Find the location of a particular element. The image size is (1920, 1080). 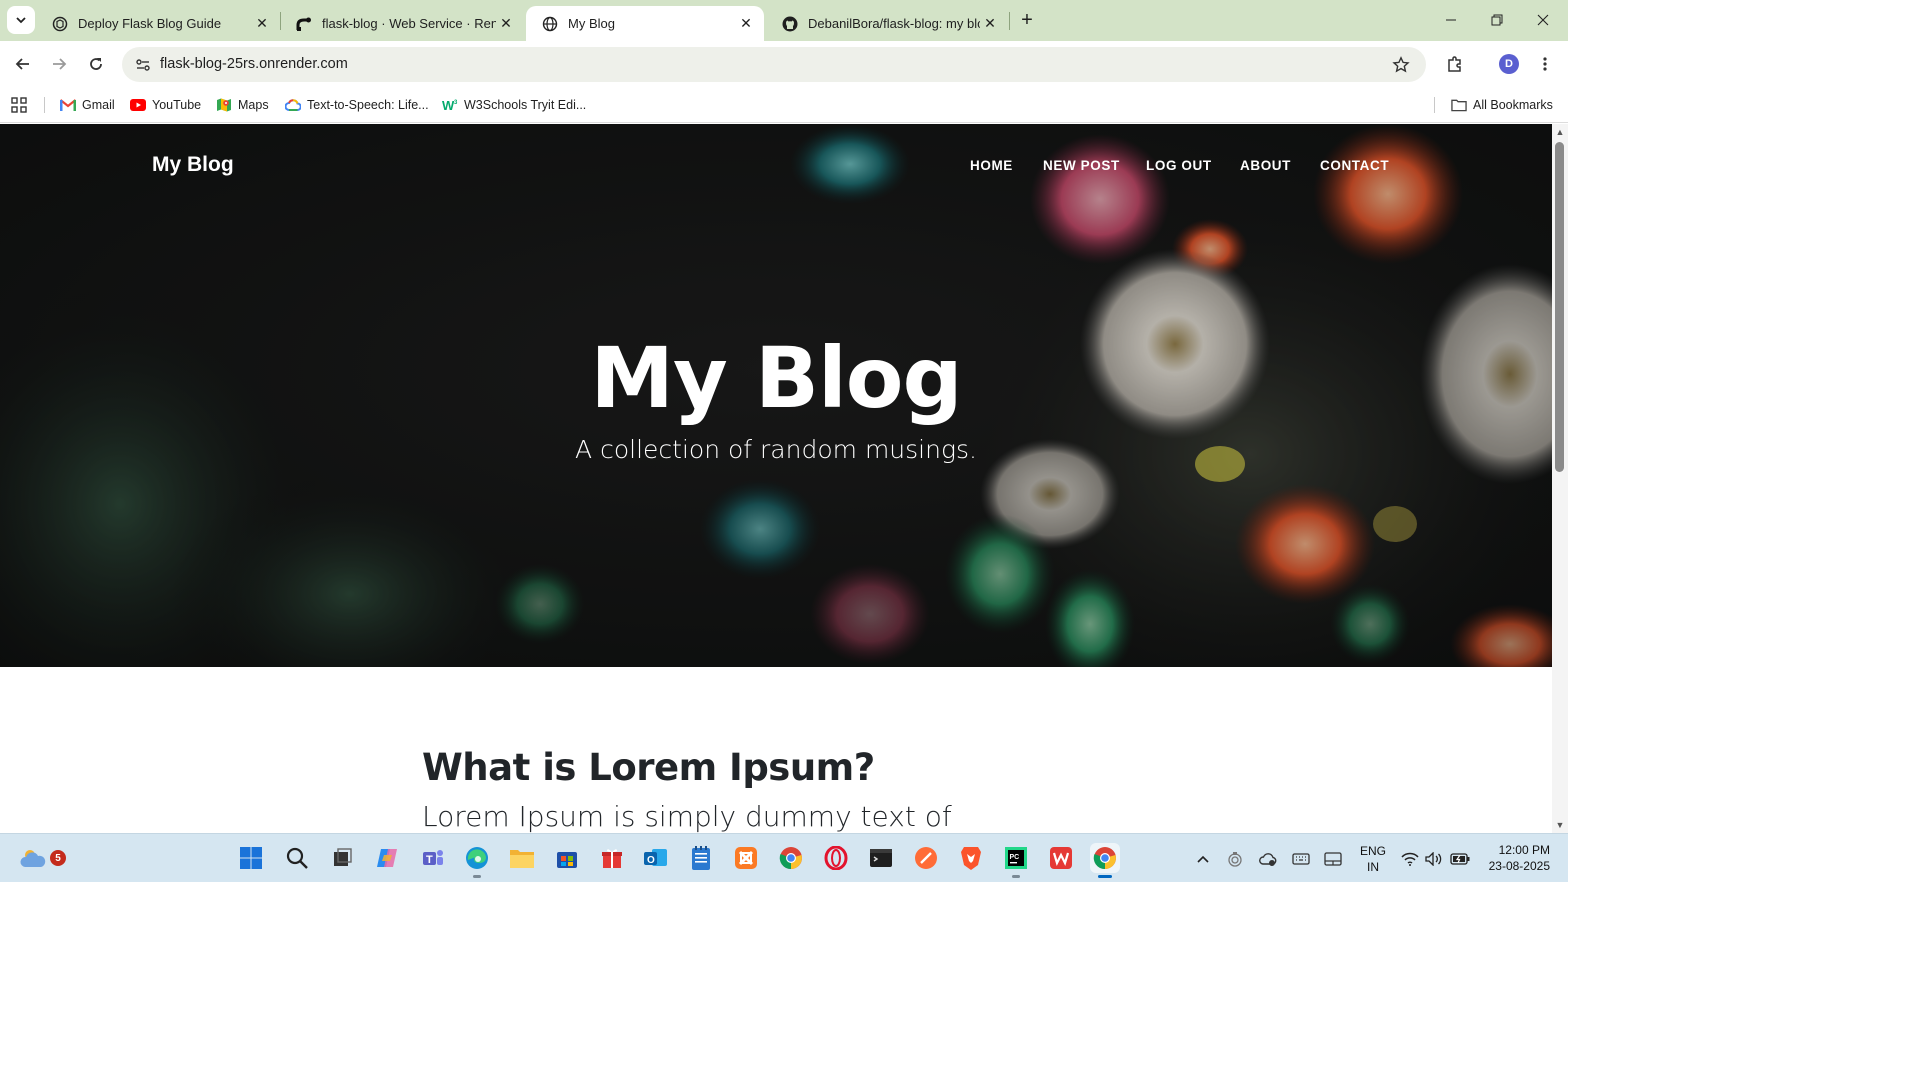

show-hidden-icons is located at coordinates (1203, 859).